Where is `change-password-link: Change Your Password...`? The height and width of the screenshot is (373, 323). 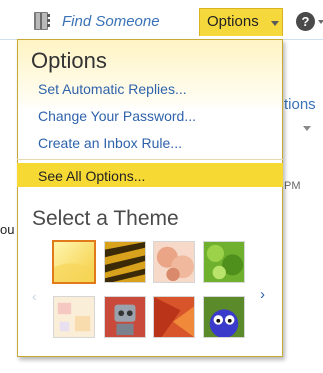
change-password-link: Change Your Password... is located at coordinates (117, 116).